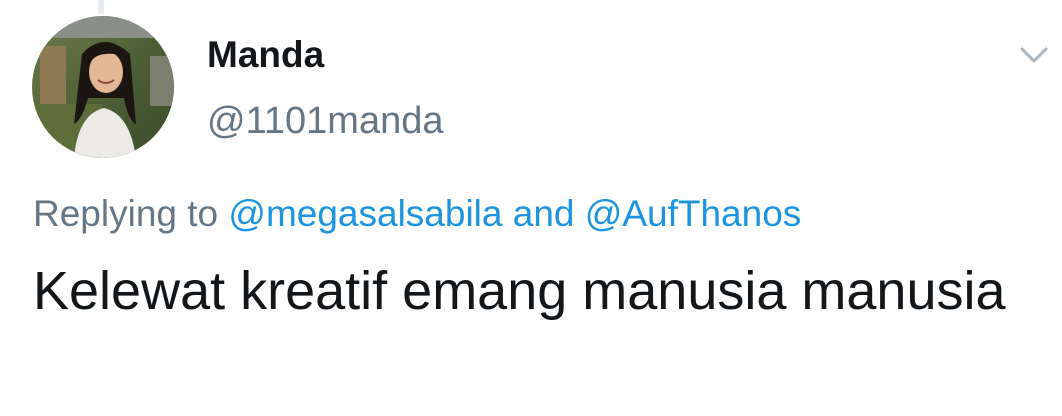 This screenshot has width=1062, height=416. I want to click on profile-photo, so click(103, 87).